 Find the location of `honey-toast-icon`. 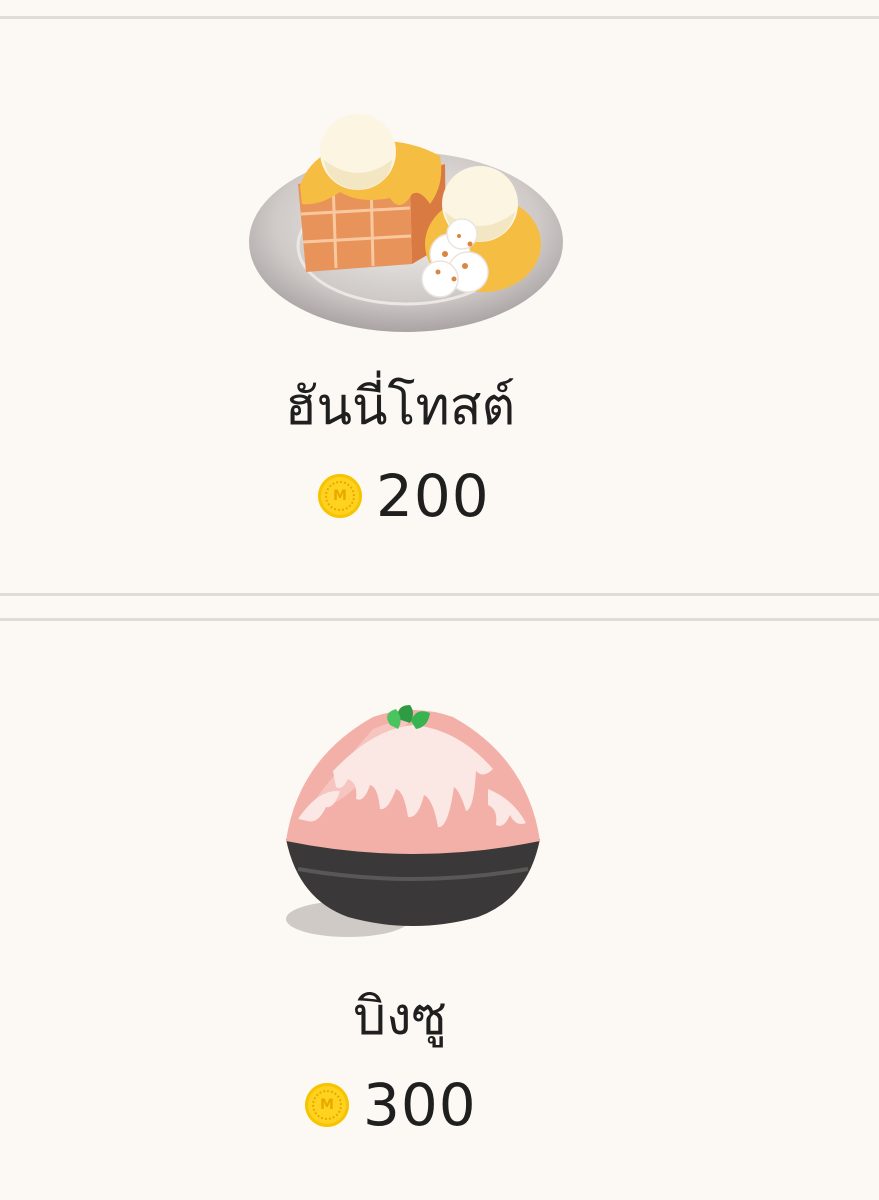

honey-toast-icon is located at coordinates (406, 223).